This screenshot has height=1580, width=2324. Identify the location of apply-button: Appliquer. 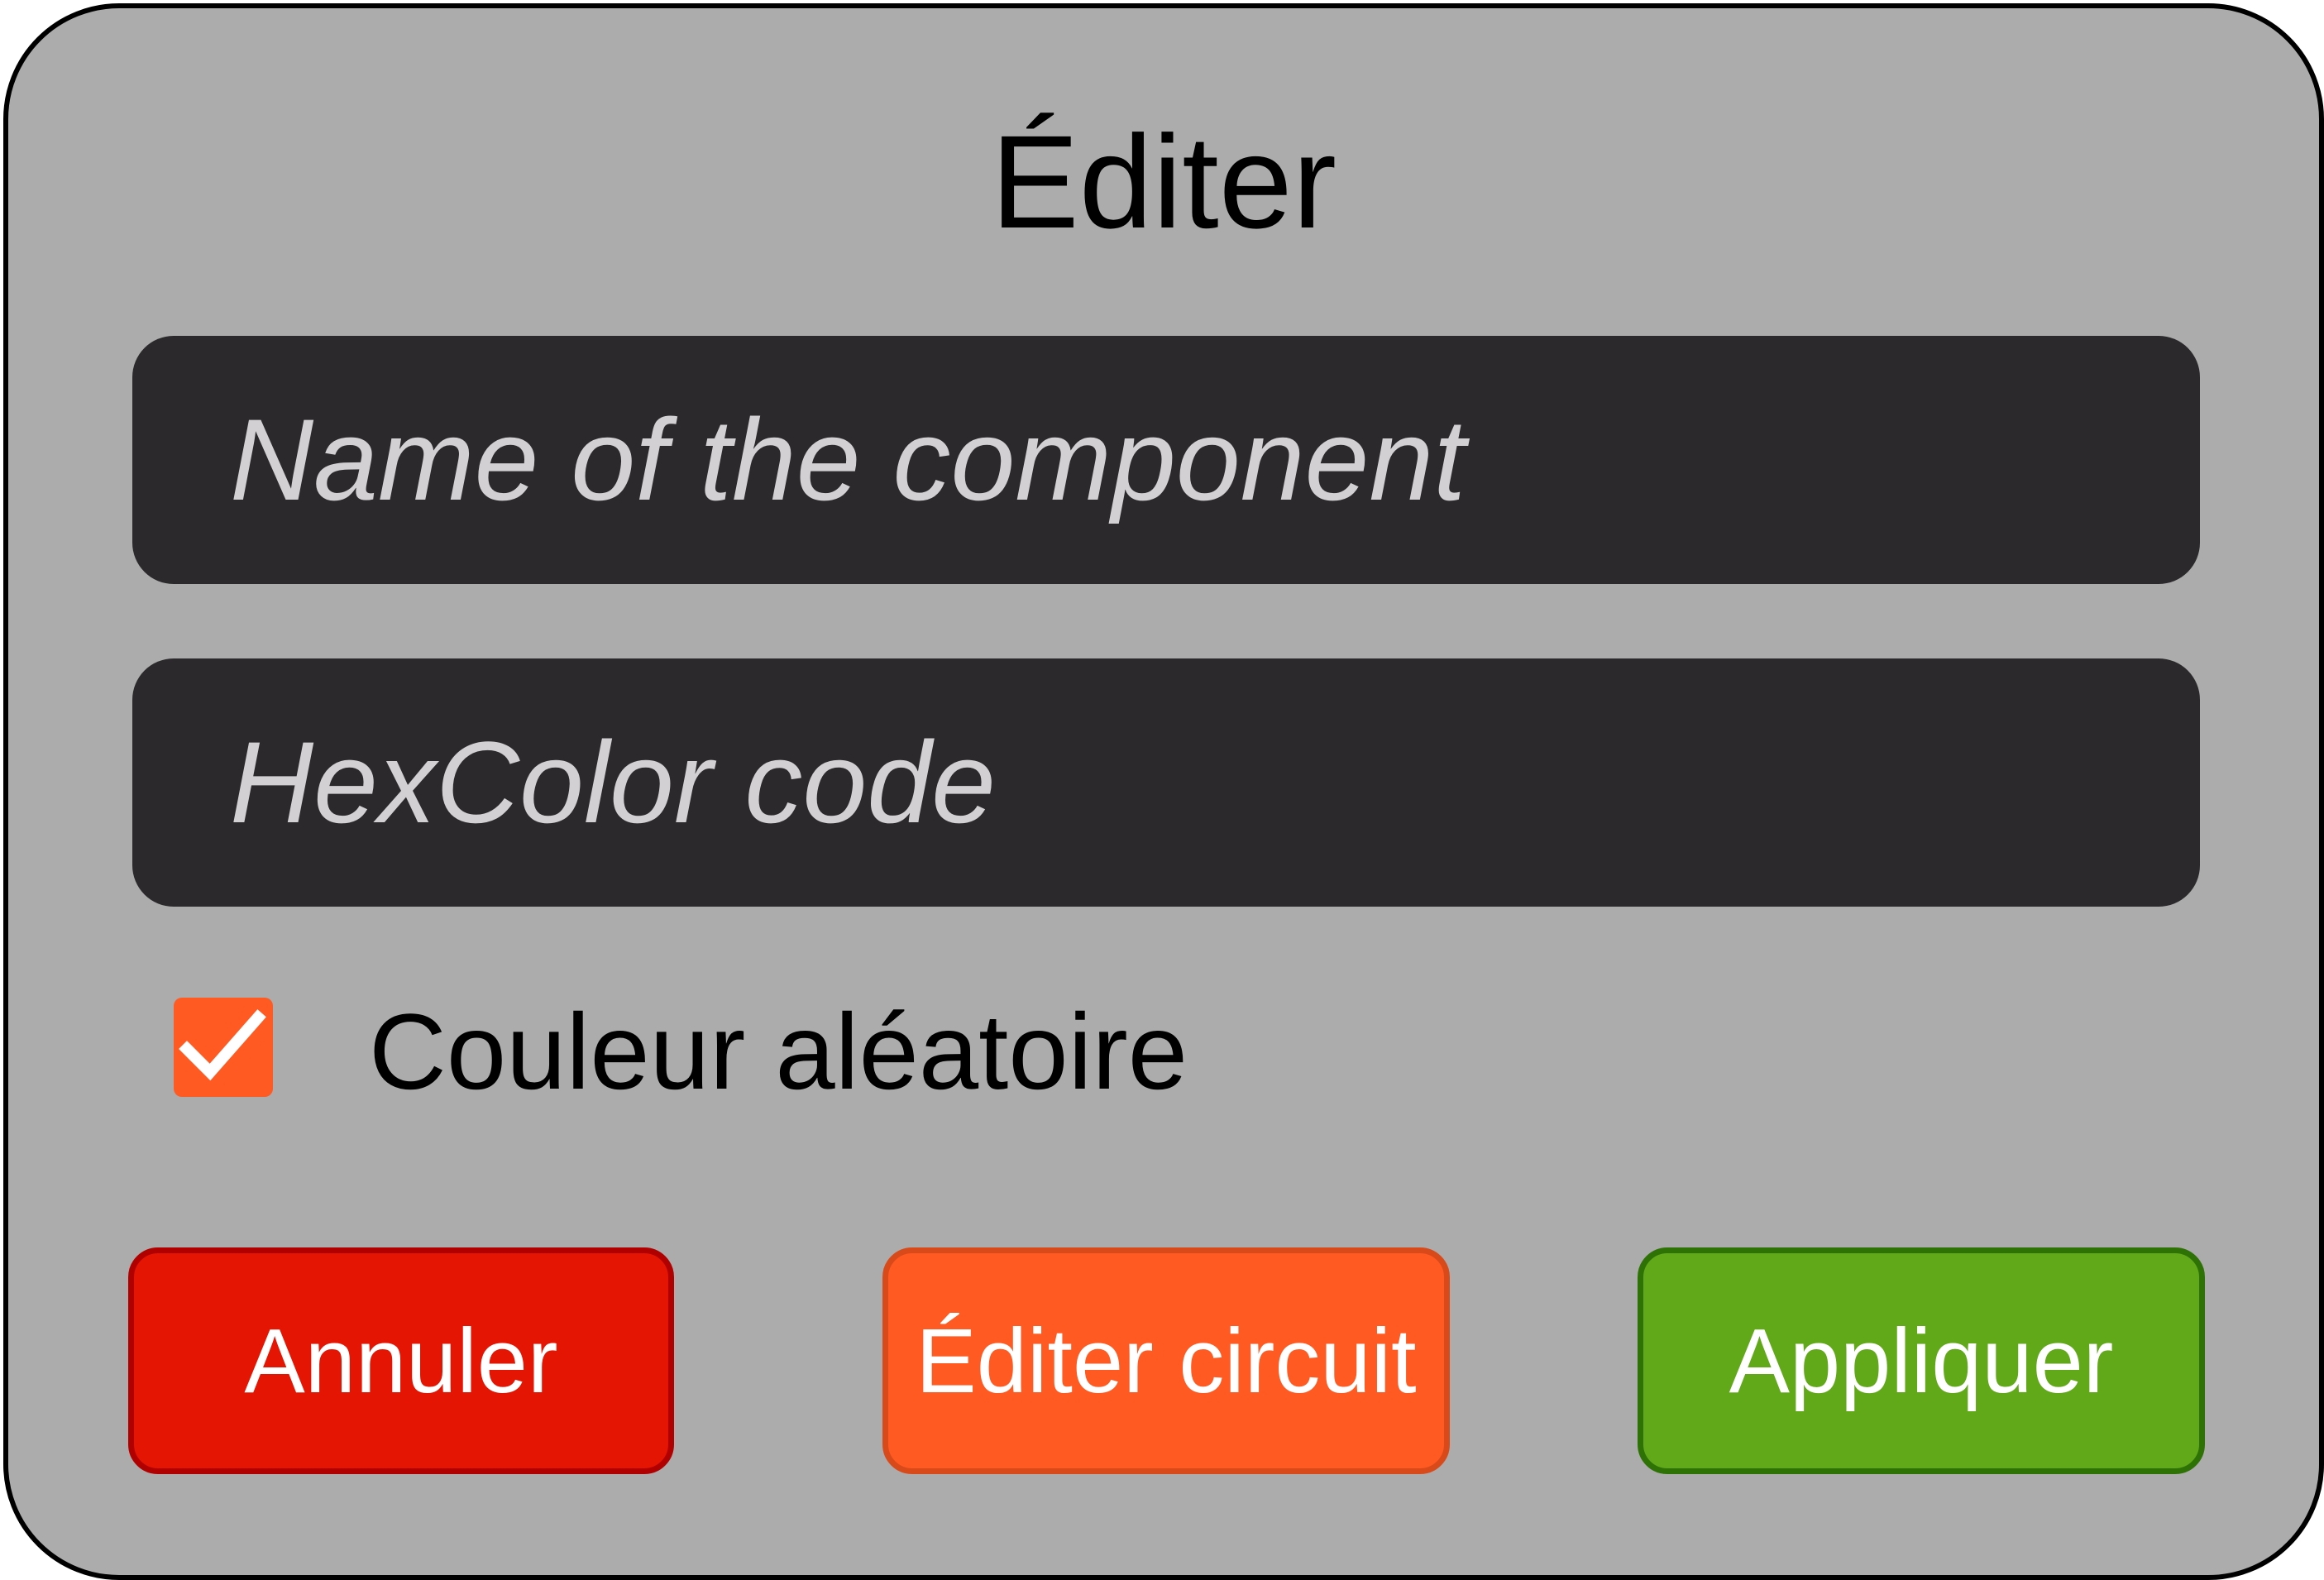
(1922, 1360).